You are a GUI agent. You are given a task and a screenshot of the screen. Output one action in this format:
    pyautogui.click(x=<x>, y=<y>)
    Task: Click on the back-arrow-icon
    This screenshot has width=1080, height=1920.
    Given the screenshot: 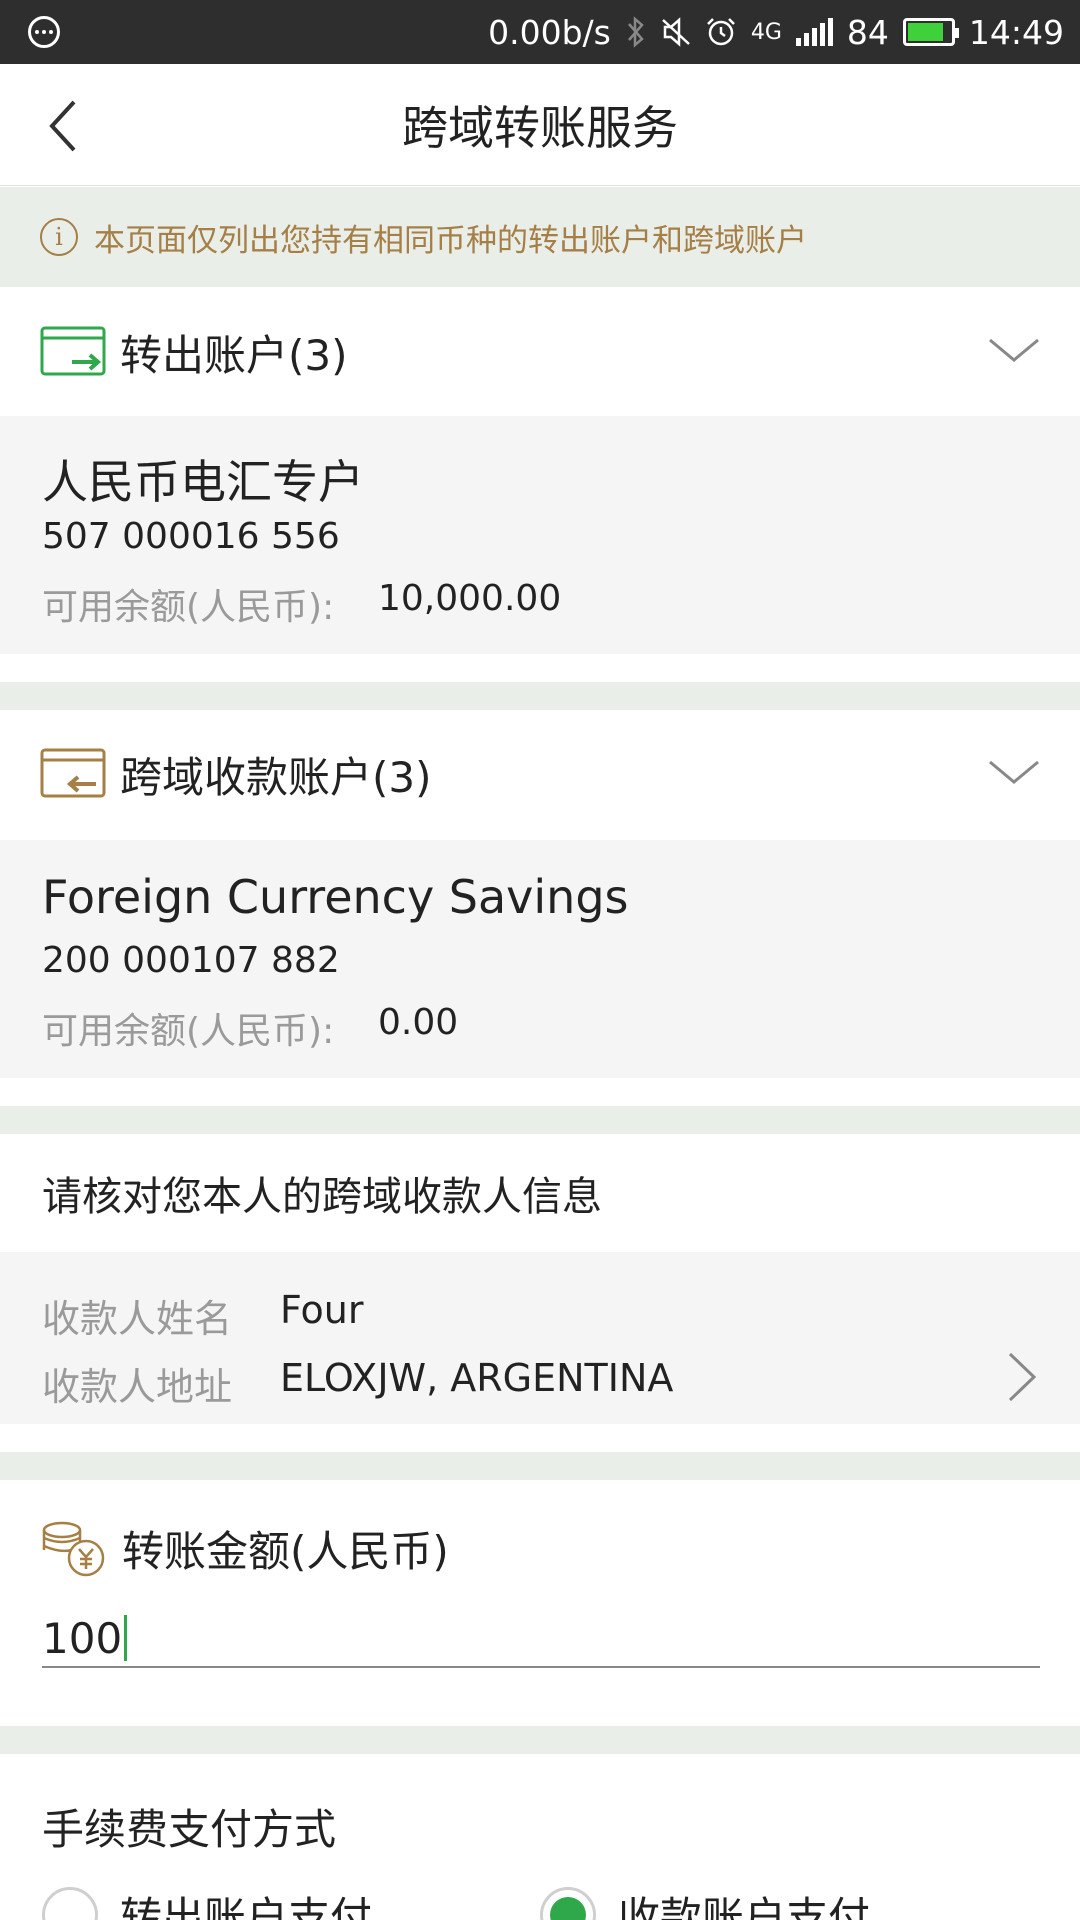 What is the action you would take?
    pyautogui.click(x=69, y=126)
    